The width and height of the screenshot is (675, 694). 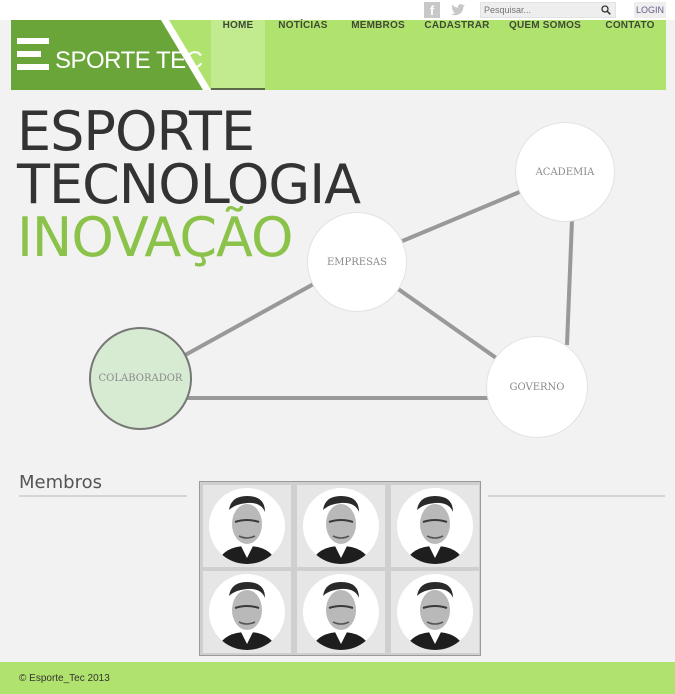 What do you see at coordinates (357, 262) in the screenshot?
I see `node-empresas: EMPRESAS` at bounding box center [357, 262].